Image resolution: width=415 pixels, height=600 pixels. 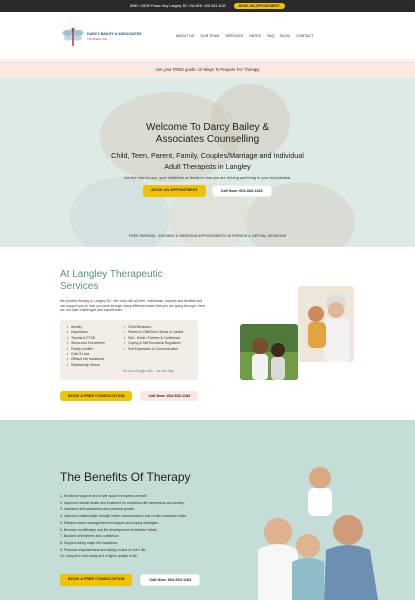 What do you see at coordinates (97, 39) in the screenshot?
I see `logo-tagline: COUNSELLING` at bounding box center [97, 39].